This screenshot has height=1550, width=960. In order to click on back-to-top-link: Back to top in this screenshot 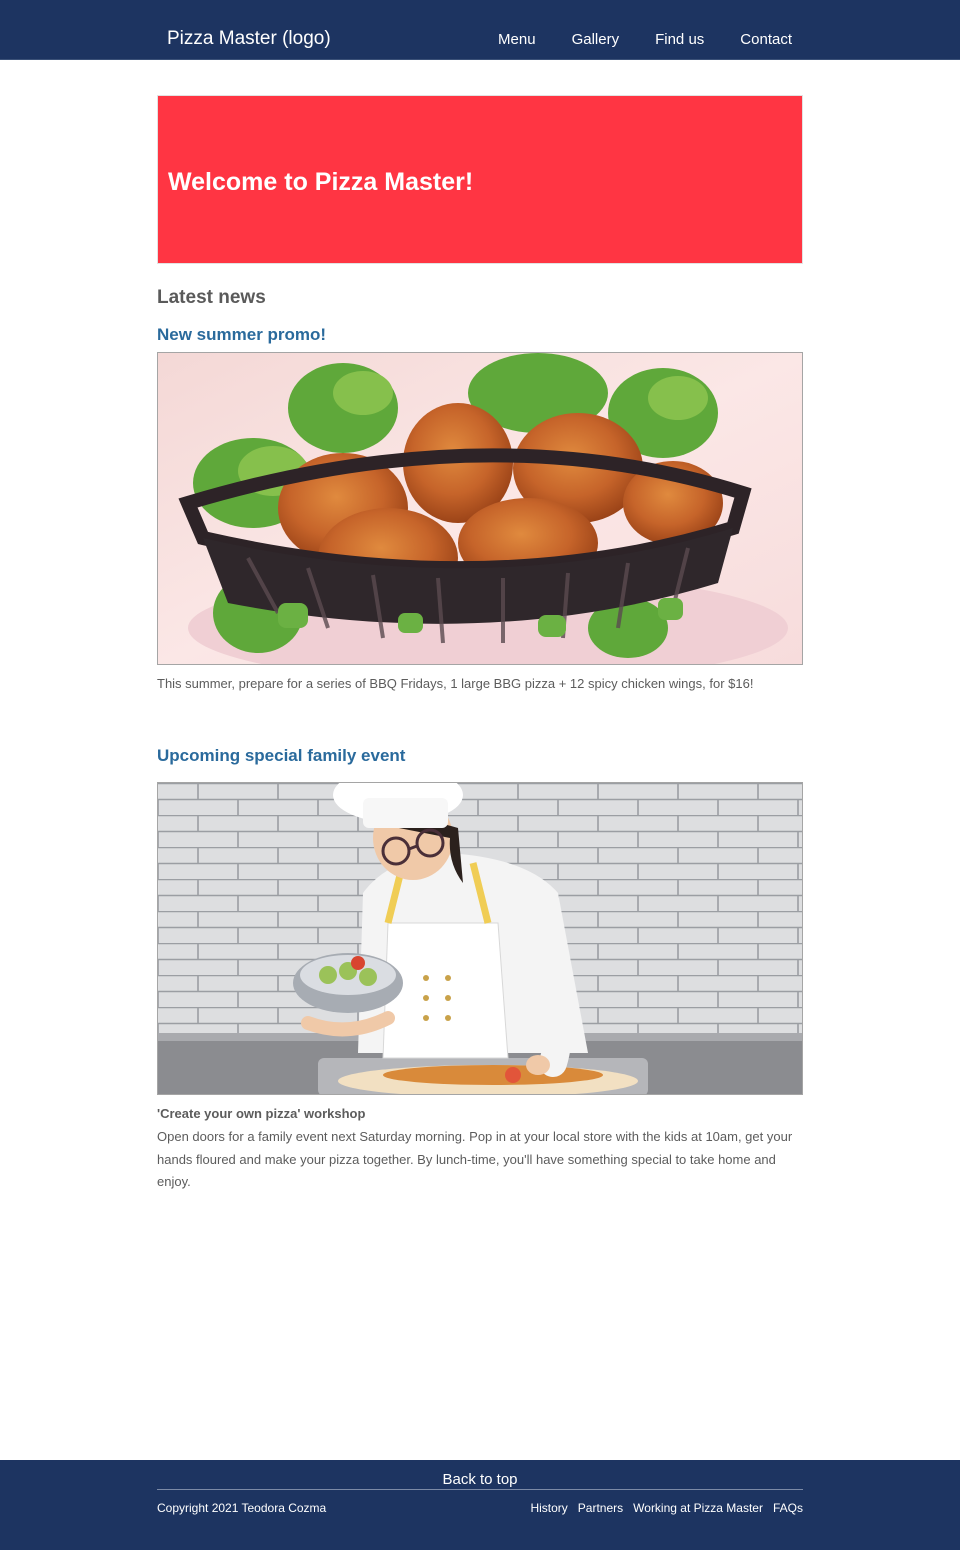, I will do `click(480, 1480)`.